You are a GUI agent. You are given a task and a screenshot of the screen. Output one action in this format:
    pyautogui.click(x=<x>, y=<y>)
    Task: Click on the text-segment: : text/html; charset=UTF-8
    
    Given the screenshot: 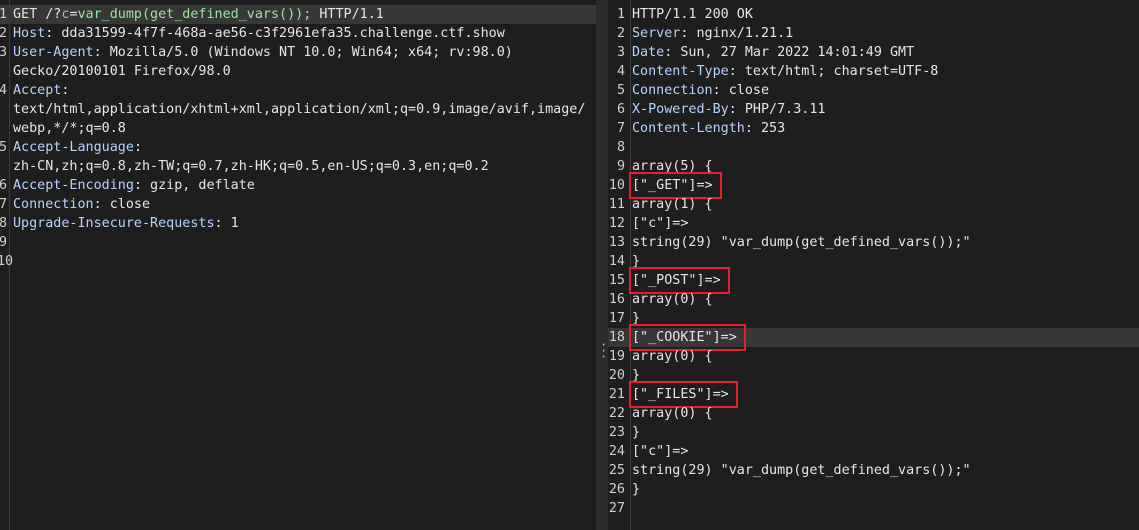 What is the action you would take?
    pyautogui.click(x=833, y=71)
    